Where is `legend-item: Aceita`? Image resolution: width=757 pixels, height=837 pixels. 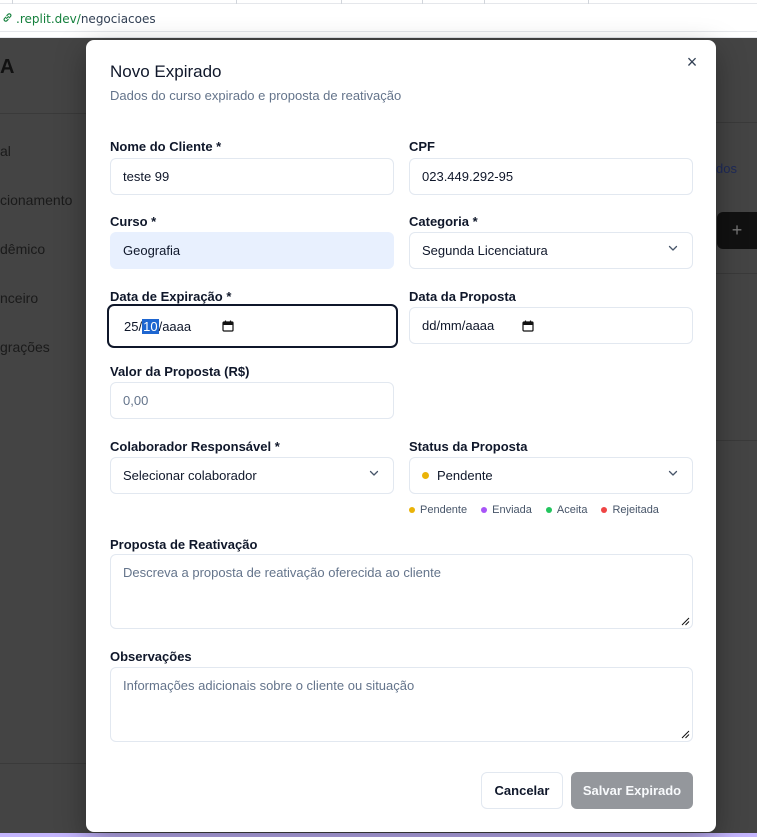 legend-item: Aceita is located at coordinates (566, 510).